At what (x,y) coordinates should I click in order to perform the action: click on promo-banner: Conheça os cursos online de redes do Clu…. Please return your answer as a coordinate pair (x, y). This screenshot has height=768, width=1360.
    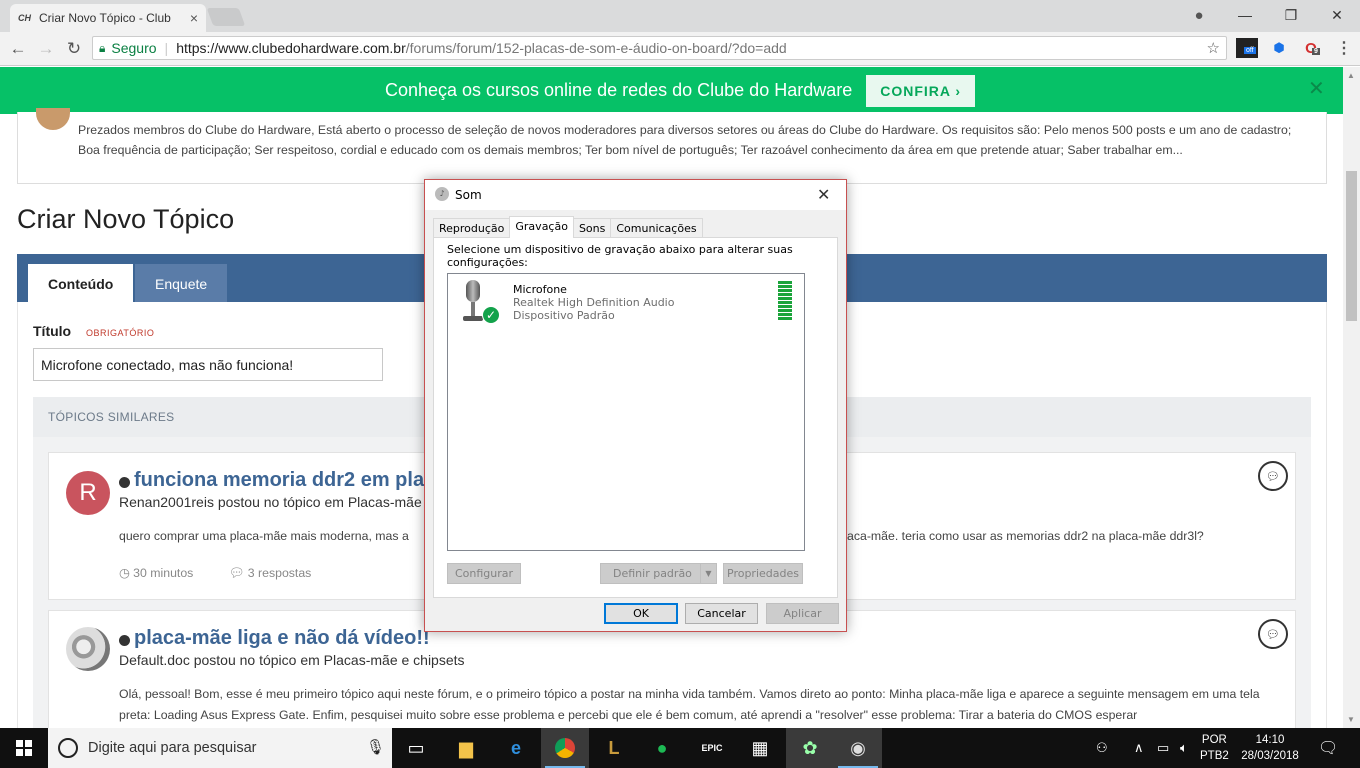
    Looking at the image, I should click on (680, 90).